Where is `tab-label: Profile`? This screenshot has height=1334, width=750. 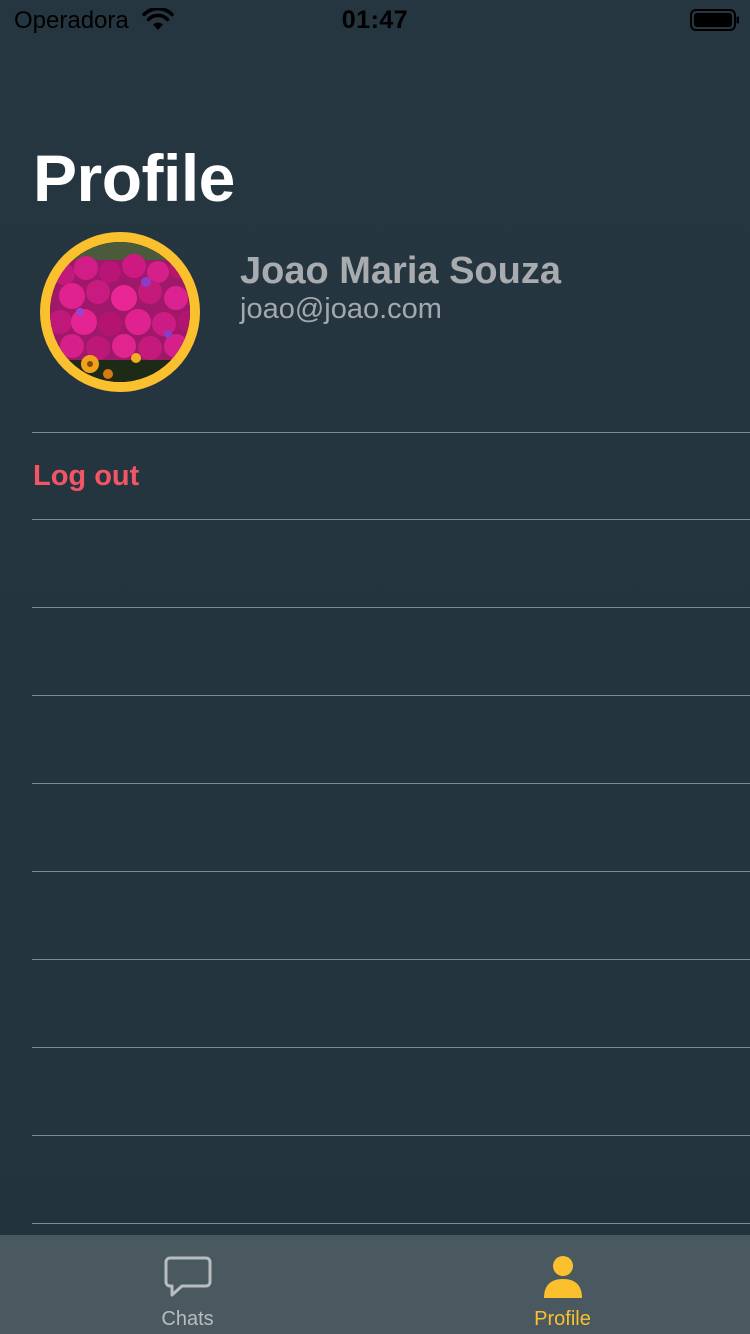
tab-label: Profile is located at coordinates (562, 1319).